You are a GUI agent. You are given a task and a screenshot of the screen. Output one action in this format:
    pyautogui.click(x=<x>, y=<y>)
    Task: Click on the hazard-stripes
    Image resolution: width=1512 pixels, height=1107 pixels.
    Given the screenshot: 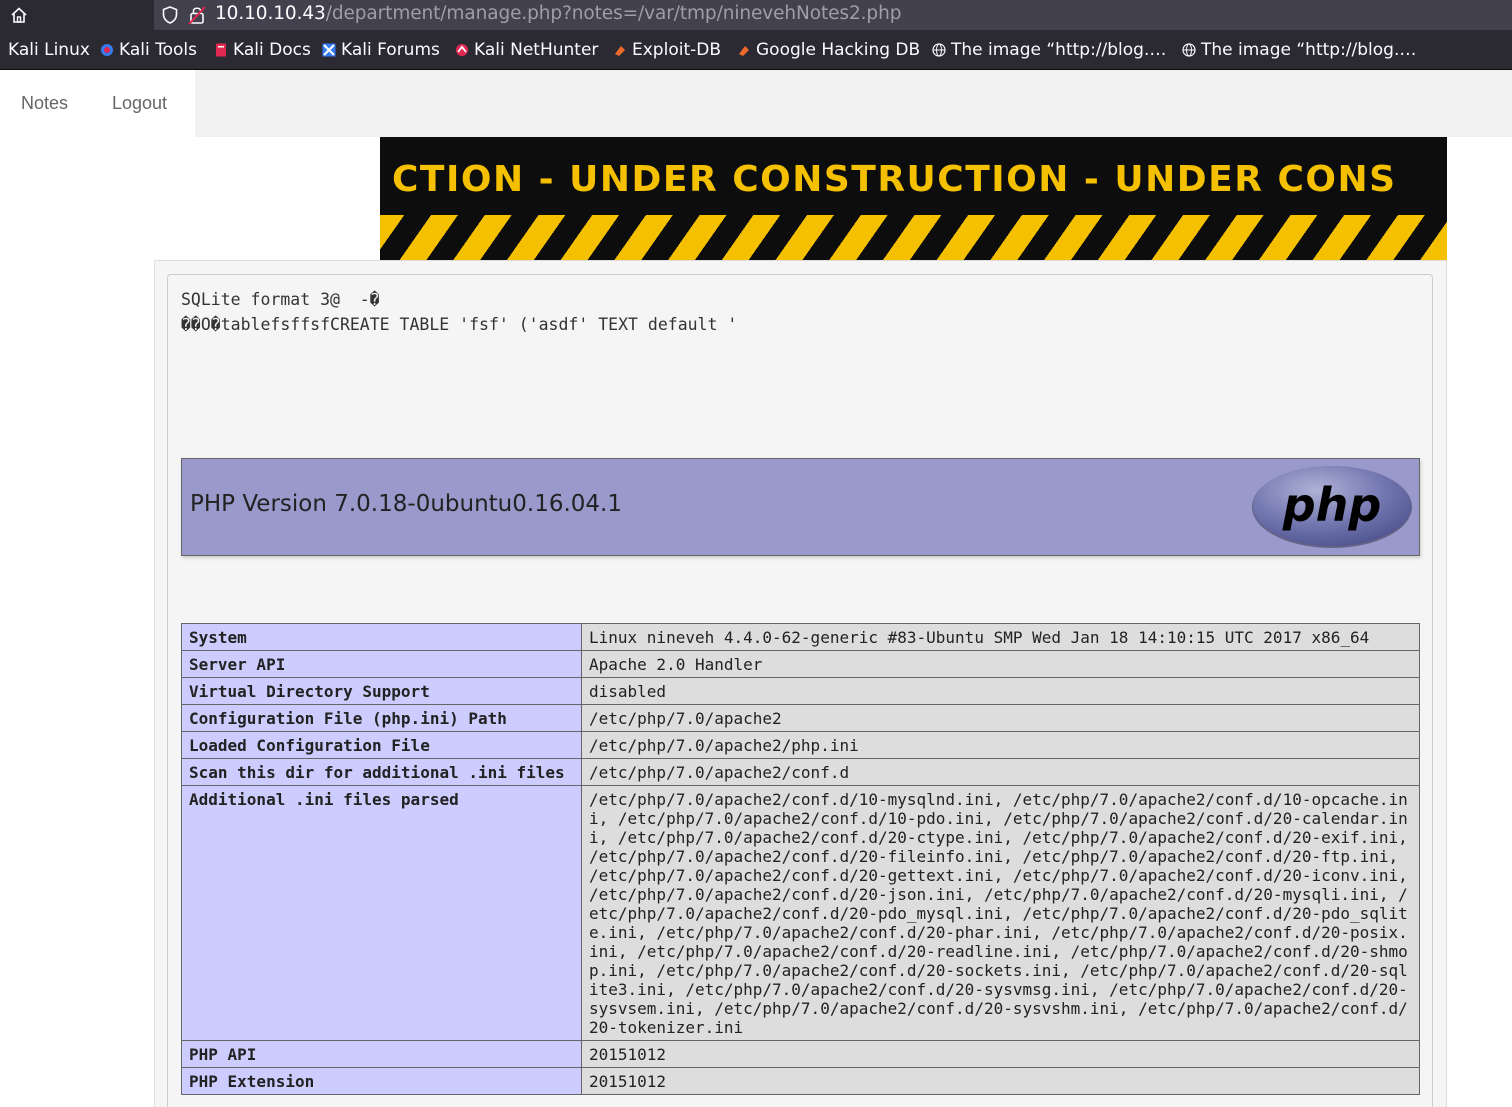 What is the action you would take?
    pyautogui.click(x=913, y=237)
    